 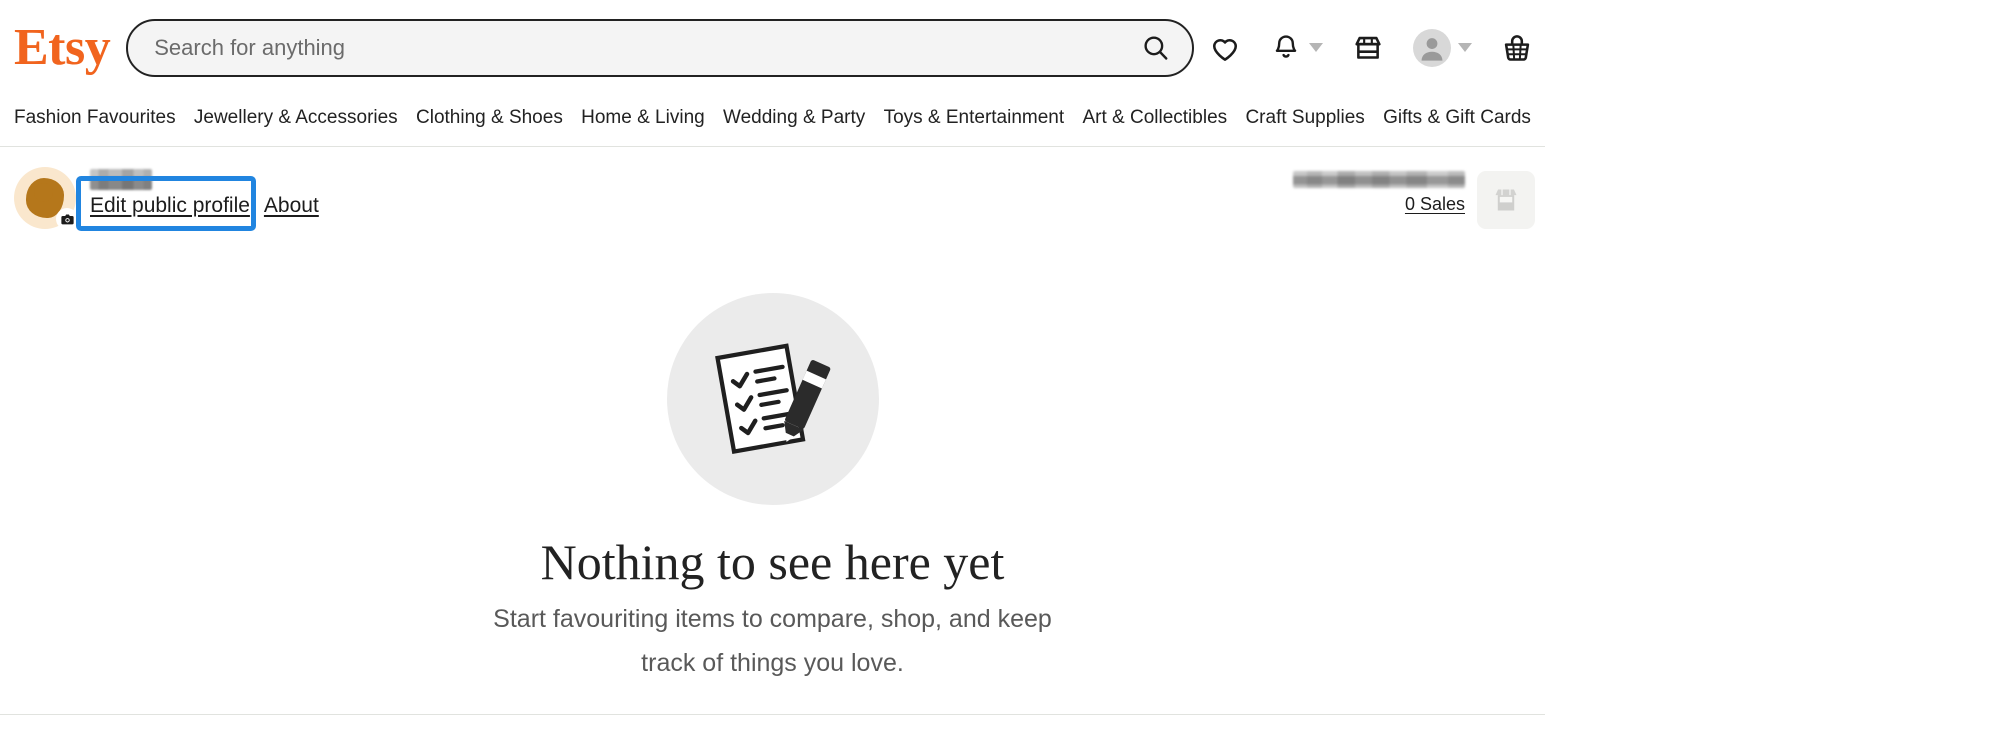 I want to click on nav-item-art-collectibles: Art & Collectibles, so click(x=1154, y=118).